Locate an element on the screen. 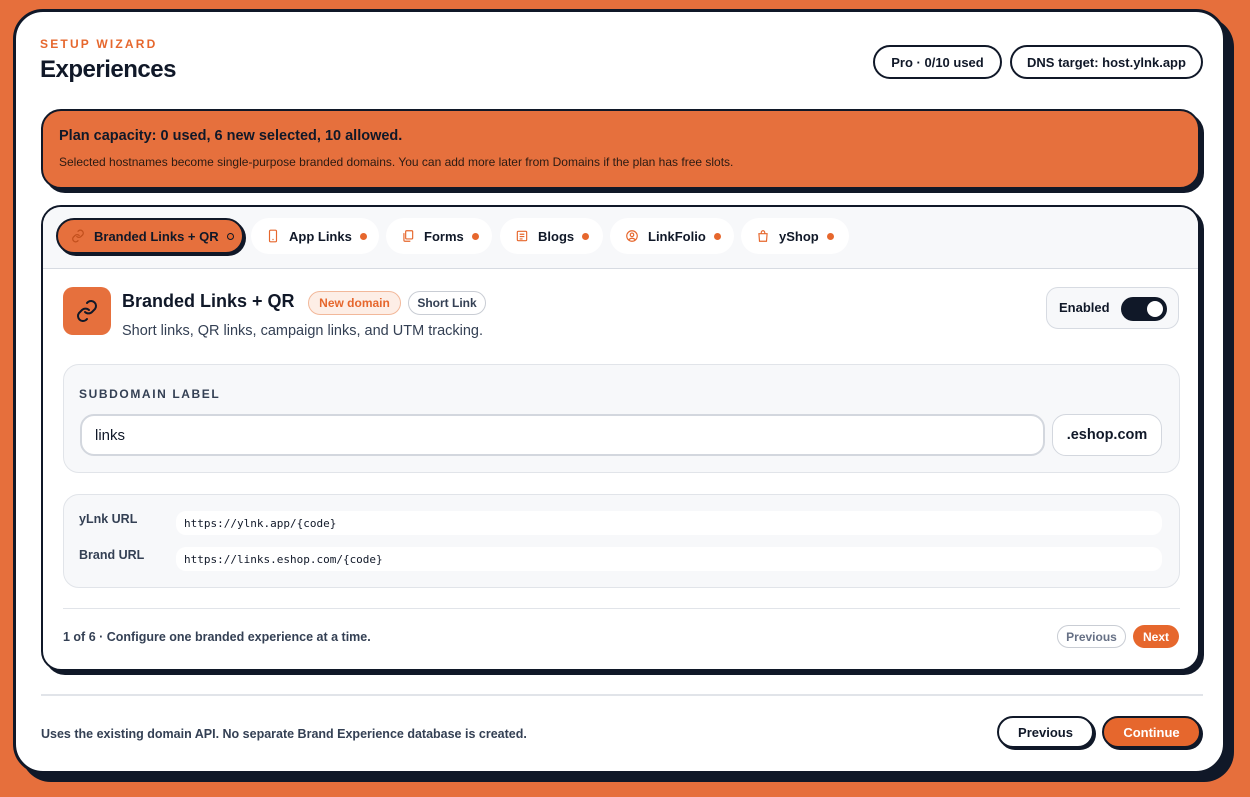 The image size is (1250, 797). type-badge: Short Link is located at coordinates (447, 303).